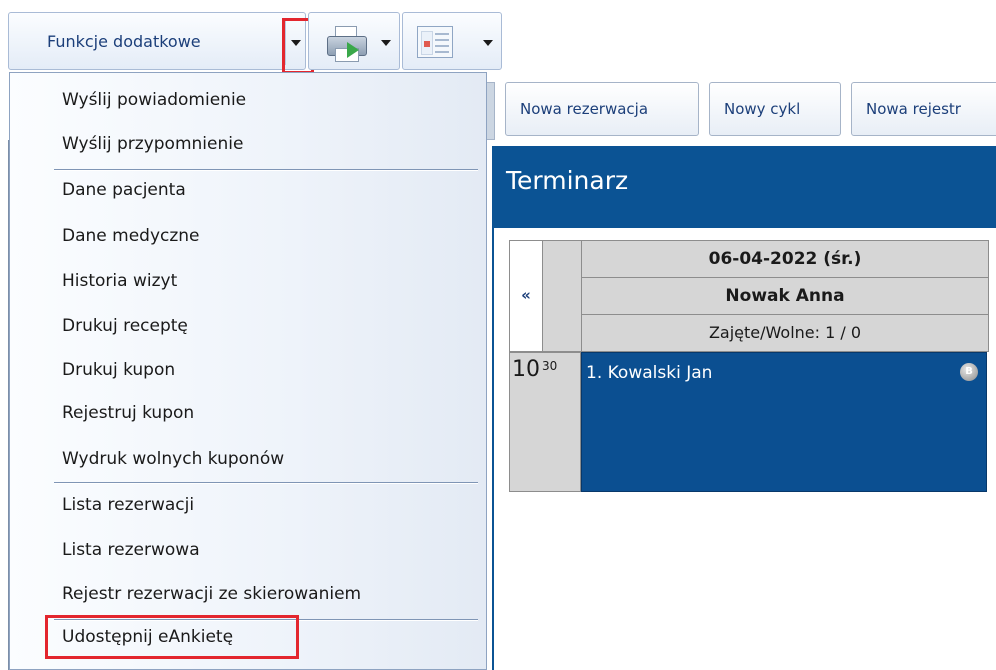 Image resolution: width=996 pixels, height=670 pixels. Describe the element at coordinates (435, 42) in the screenshot. I see `columns-icon` at that location.